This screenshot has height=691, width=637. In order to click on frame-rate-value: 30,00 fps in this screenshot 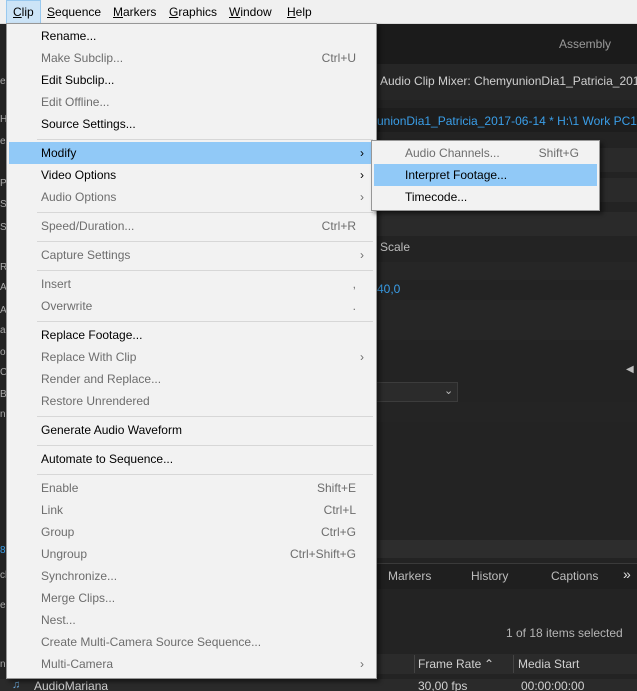, I will do `click(443, 685)`.